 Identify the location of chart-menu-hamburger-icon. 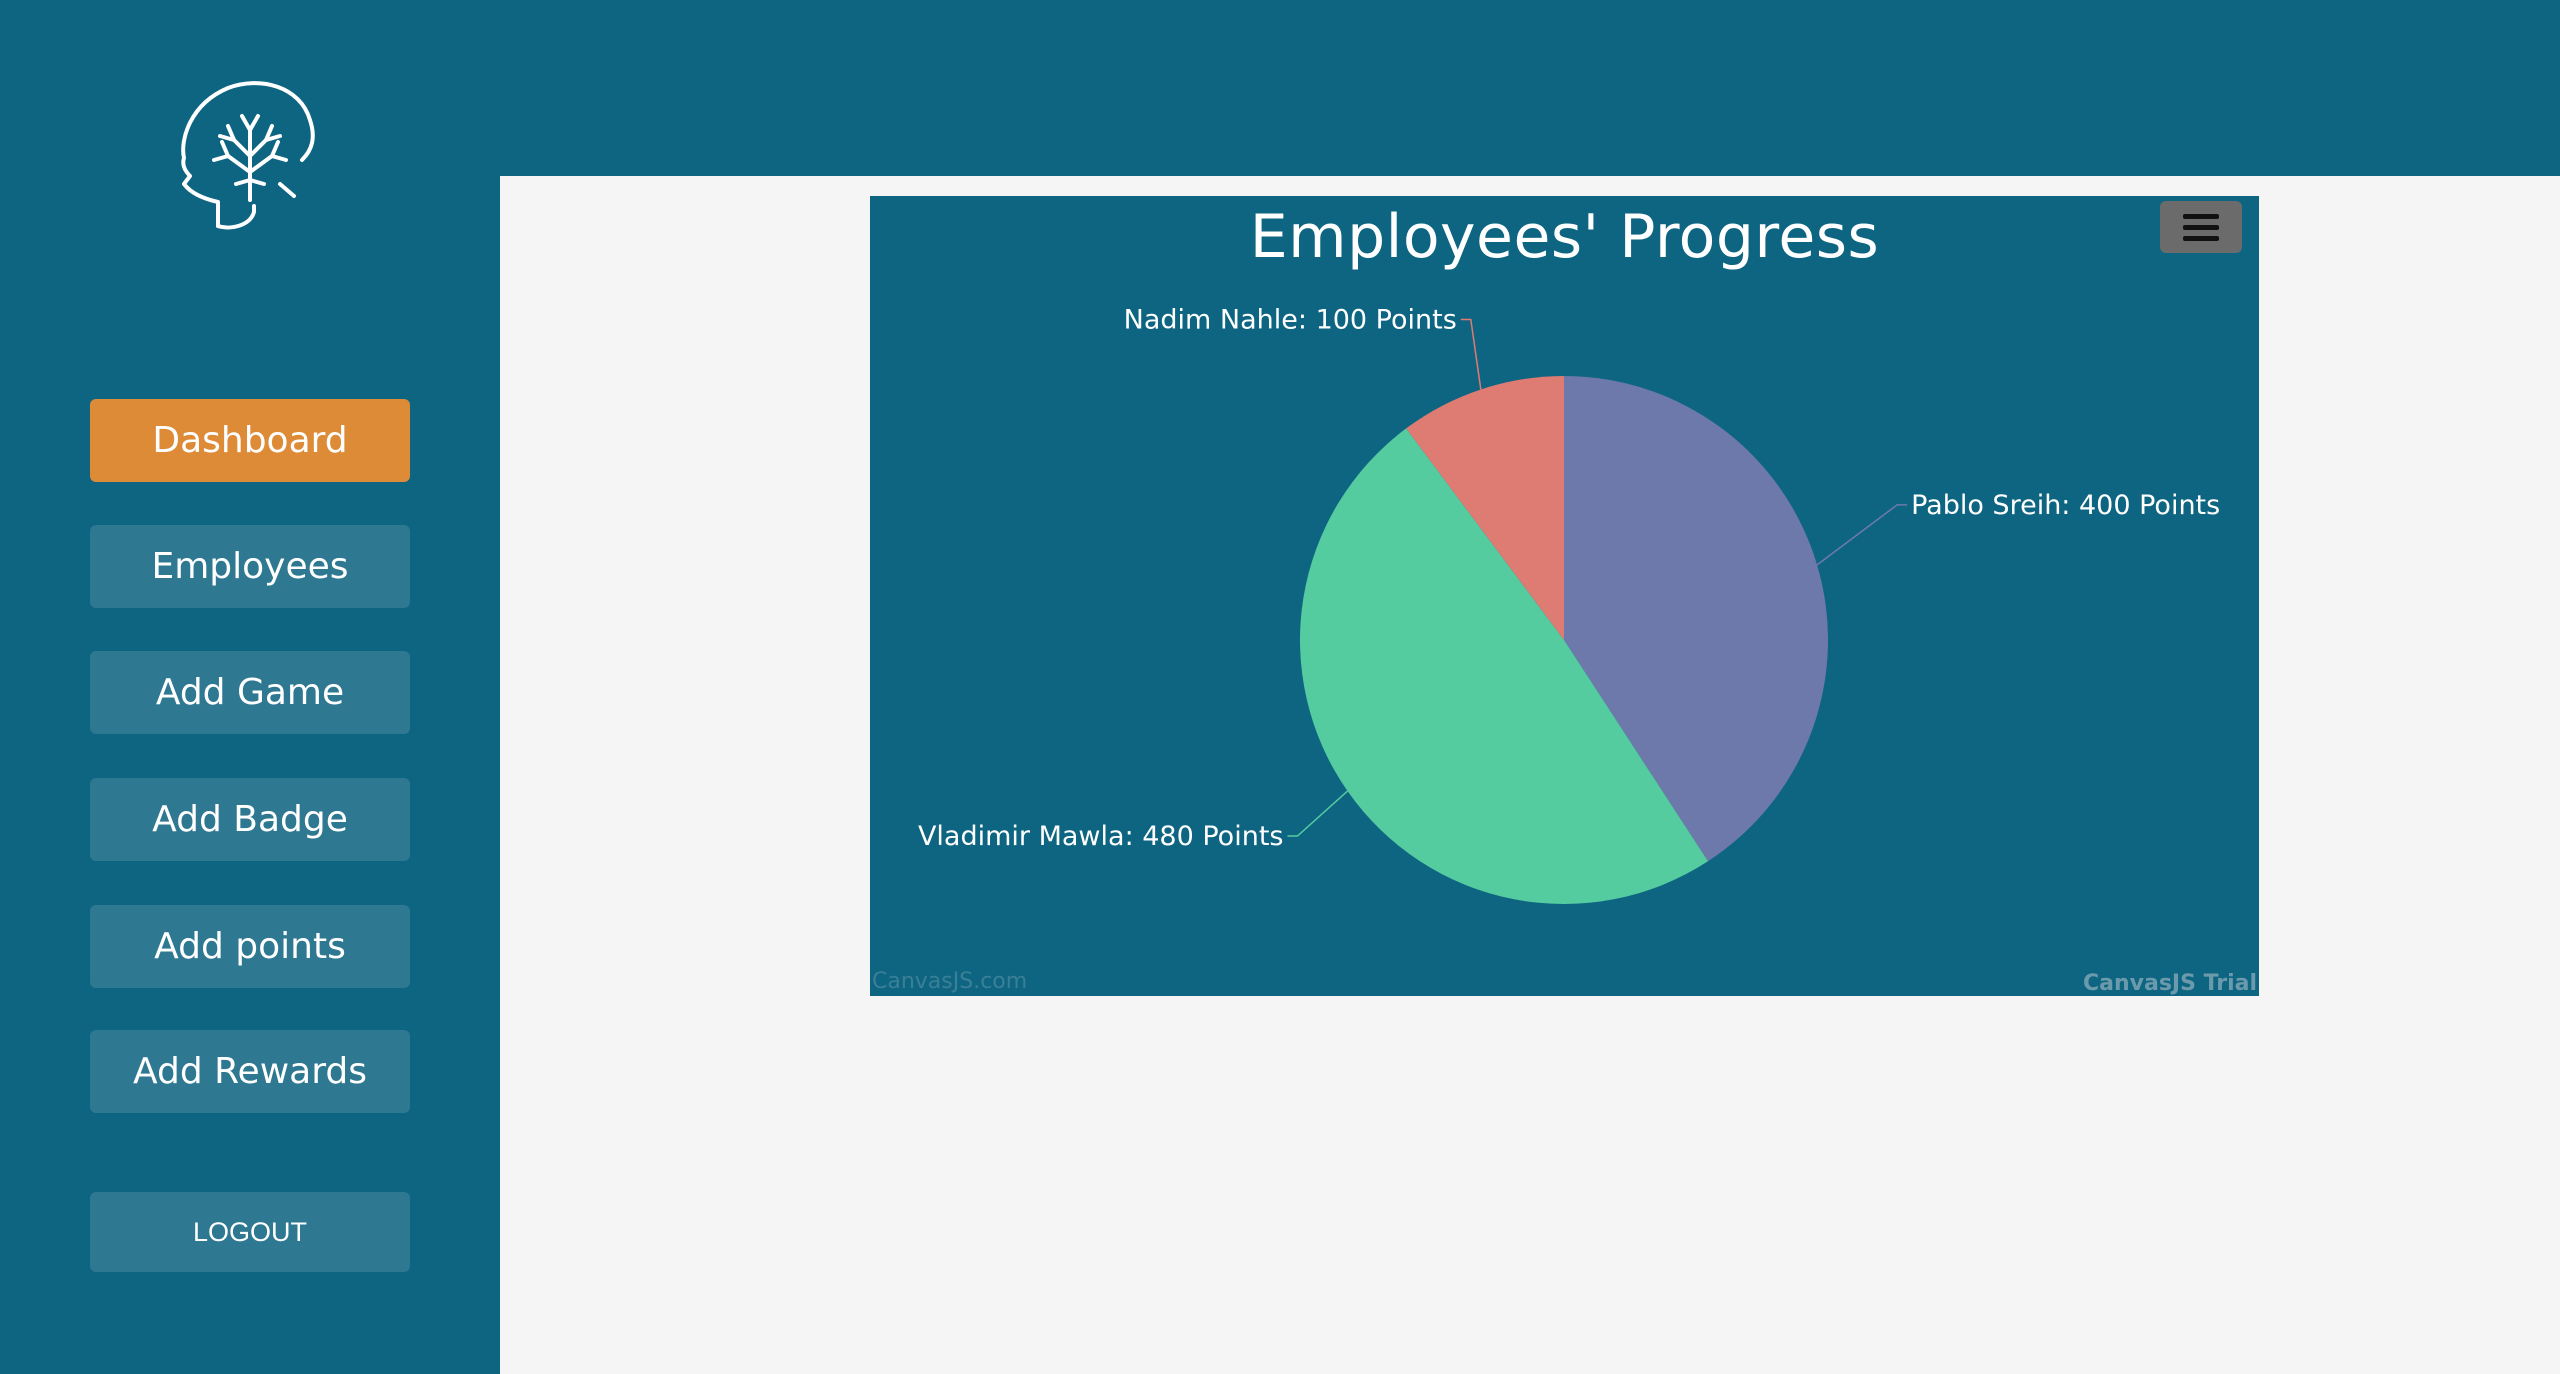
(2201, 227).